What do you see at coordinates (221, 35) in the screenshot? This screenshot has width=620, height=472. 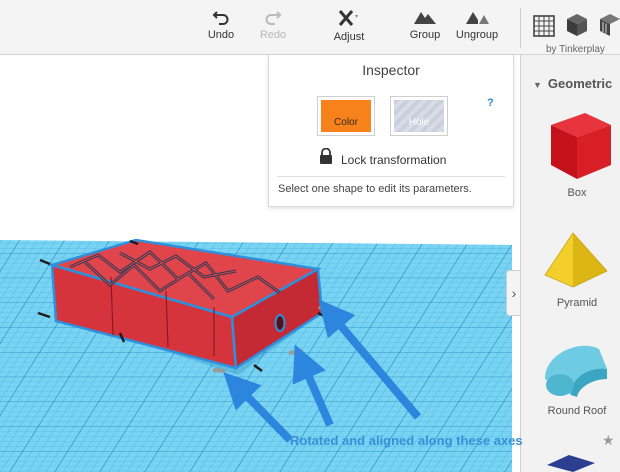 I see `undo-label: Undo` at bounding box center [221, 35].